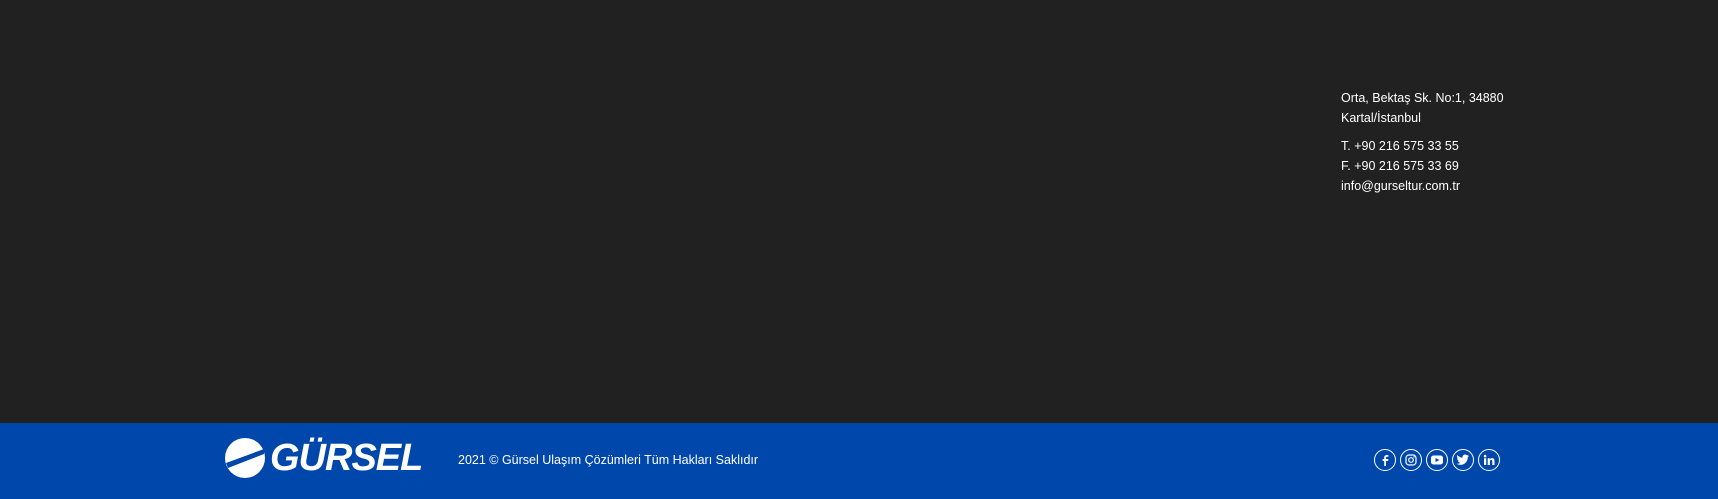 The image size is (1718, 499). I want to click on facebook-icon, so click(1385, 460).